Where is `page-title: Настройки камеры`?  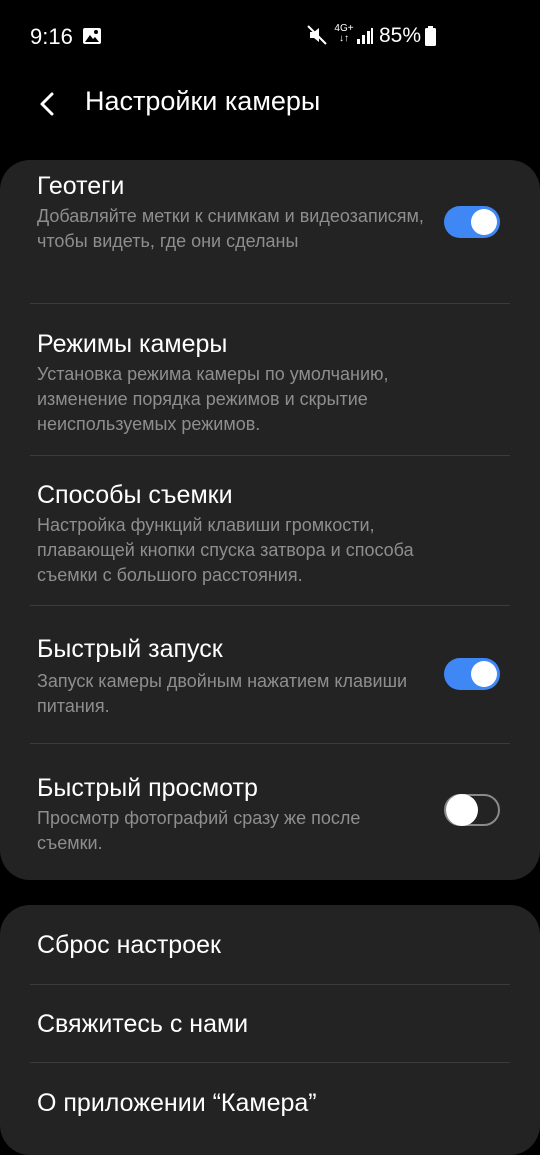 page-title: Настройки камеры is located at coordinates (203, 101).